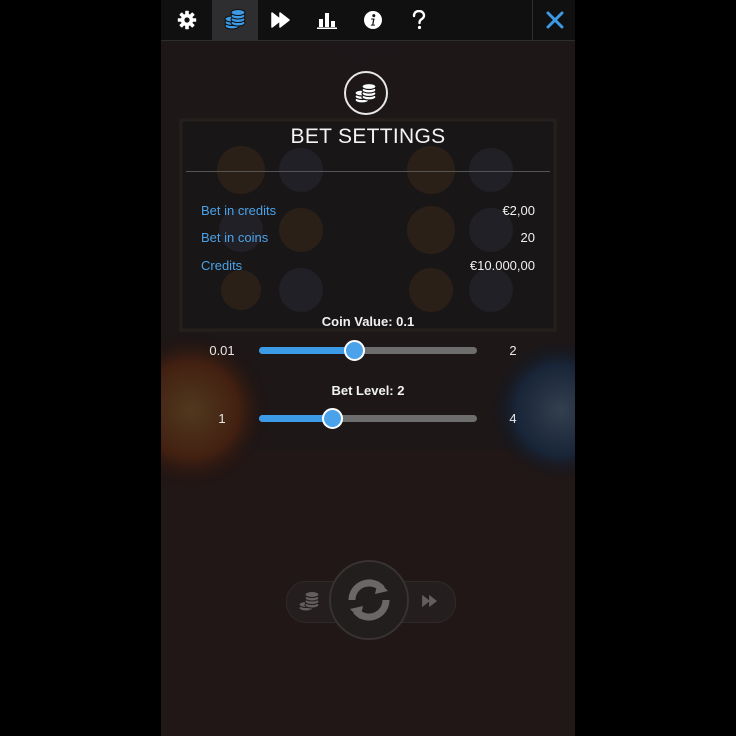  I want to click on tab-bet-settings, so click(235, 20).